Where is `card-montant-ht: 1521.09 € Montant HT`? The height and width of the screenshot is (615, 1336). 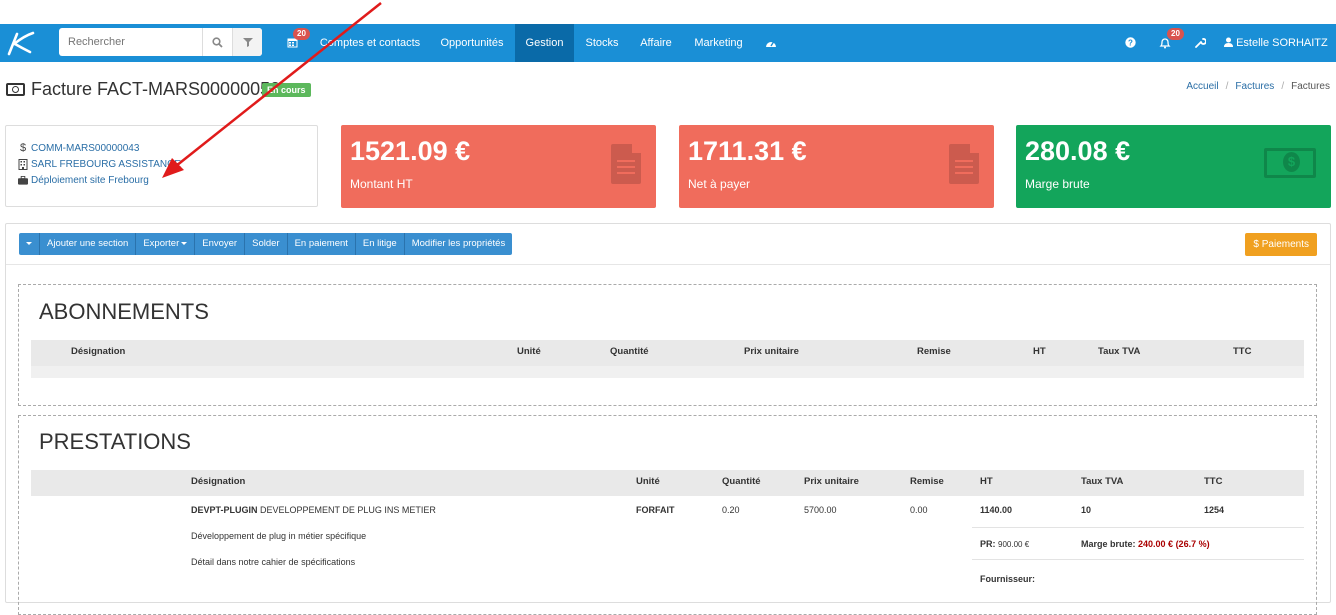
card-montant-ht: 1521.09 € Montant HT is located at coordinates (498, 166).